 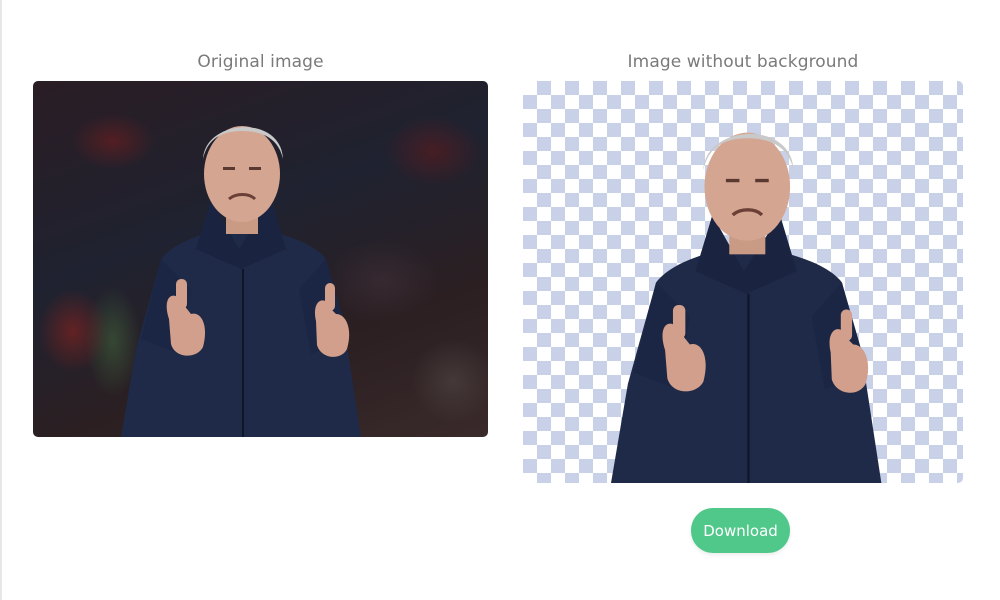 I want to click on person-figure, so click(x=243, y=263).